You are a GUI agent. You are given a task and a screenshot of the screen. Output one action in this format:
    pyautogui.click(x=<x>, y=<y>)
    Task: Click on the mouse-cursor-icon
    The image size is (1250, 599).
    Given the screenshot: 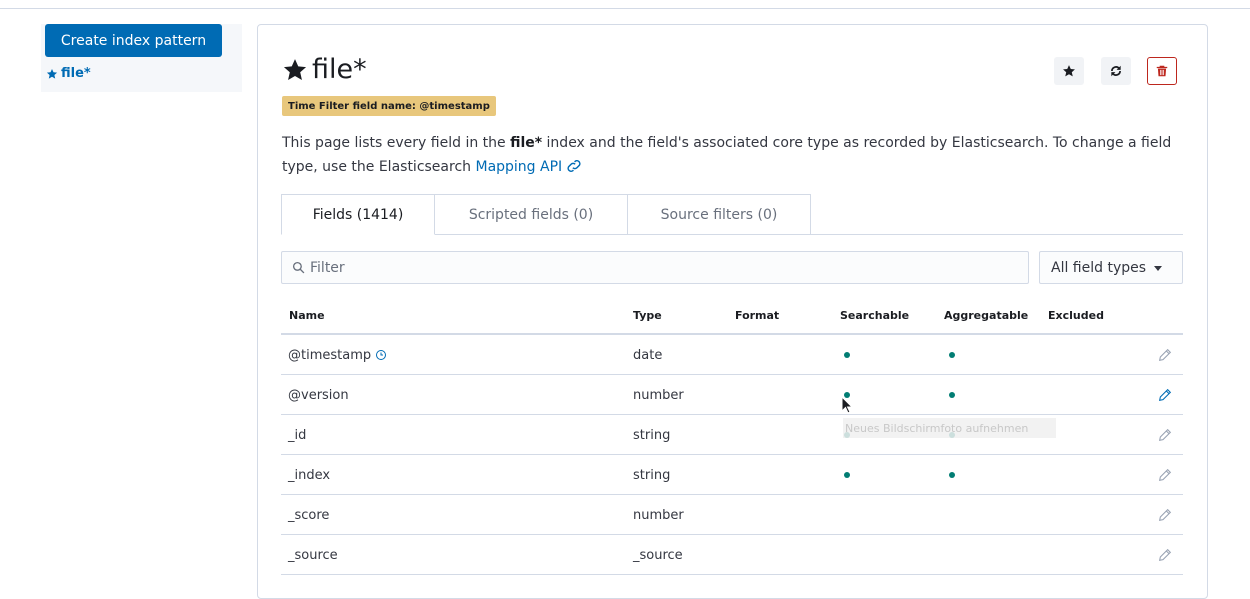 What is the action you would take?
    pyautogui.click(x=847, y=405)
    